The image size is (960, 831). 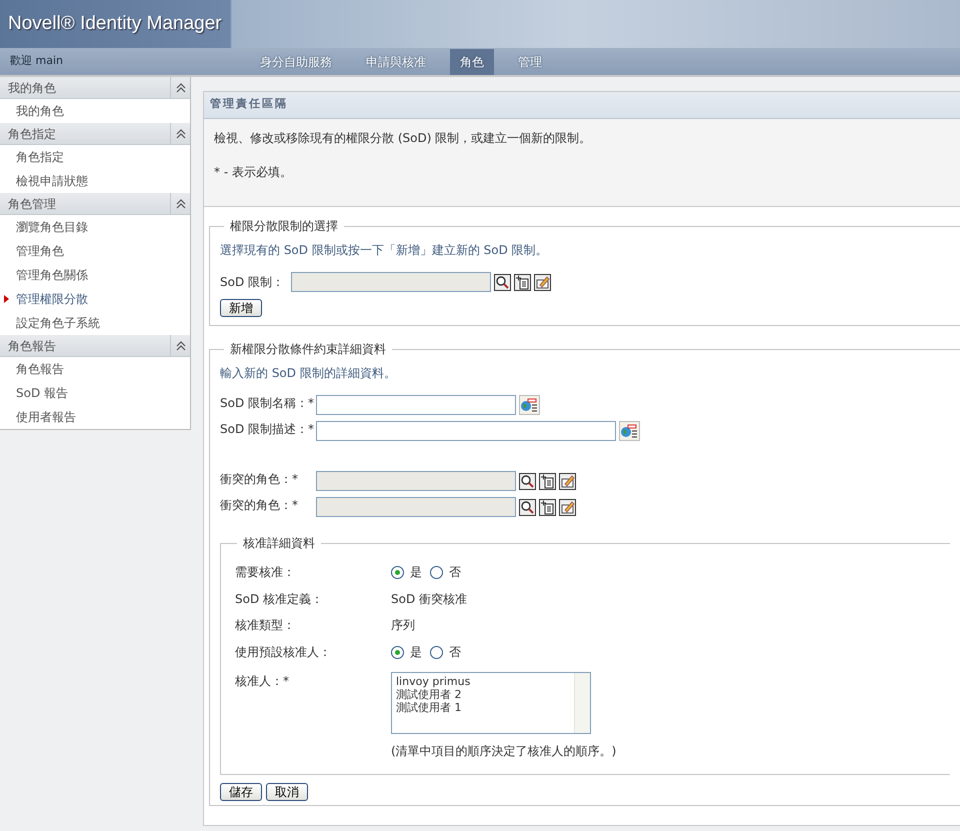 What do you see at coordinates (253, 282) in the screenshot?
I see `field-label: SoD 限制：` at bounding box center [253, 282].